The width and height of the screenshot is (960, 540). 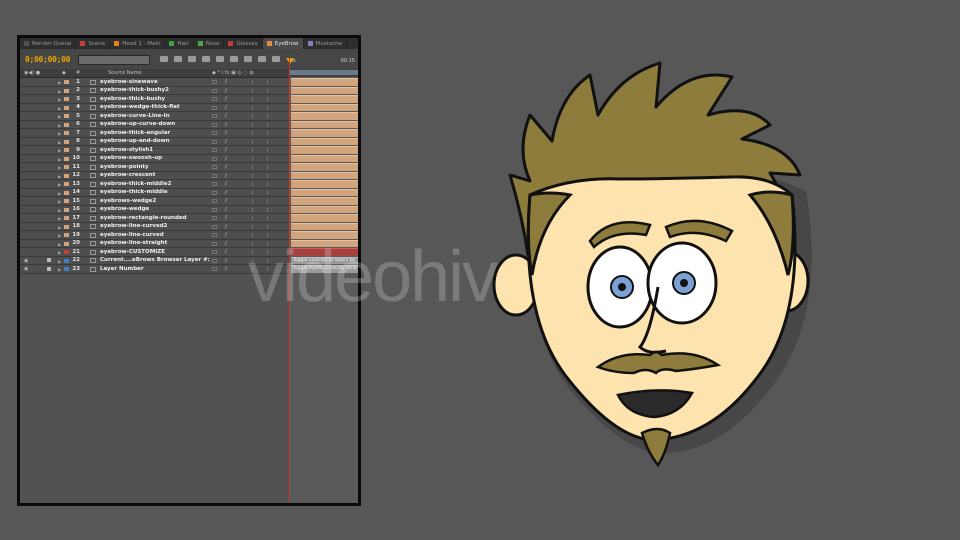 What do you see at coordinates (326, 43) in the screenshot?
I see `tab-mustache: Mustache` at bounding box center [326, 43].